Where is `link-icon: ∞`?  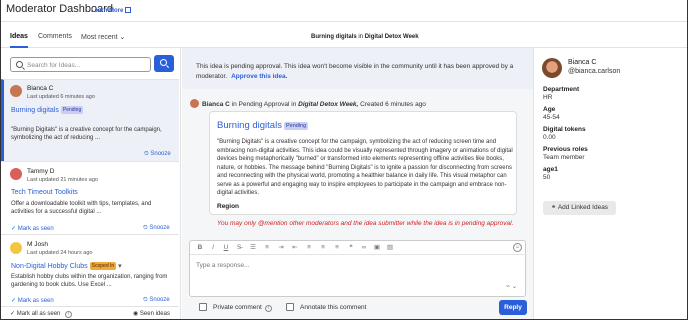
link-icon: ∞ is located at coordinates (364, 248).